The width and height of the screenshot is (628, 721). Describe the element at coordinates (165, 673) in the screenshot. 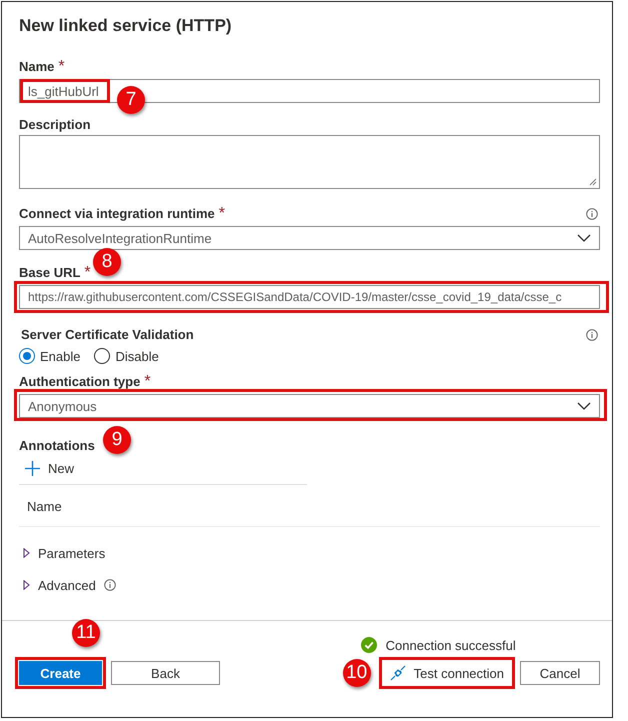

I see `back-button: Back` at that location.